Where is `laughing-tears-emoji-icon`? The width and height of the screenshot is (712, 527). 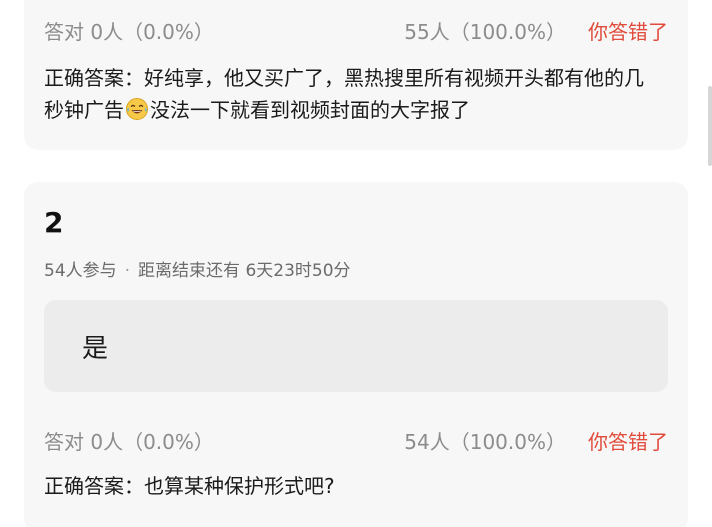 laughing-tears-emoji-icon is located at coordinates (137, 109).